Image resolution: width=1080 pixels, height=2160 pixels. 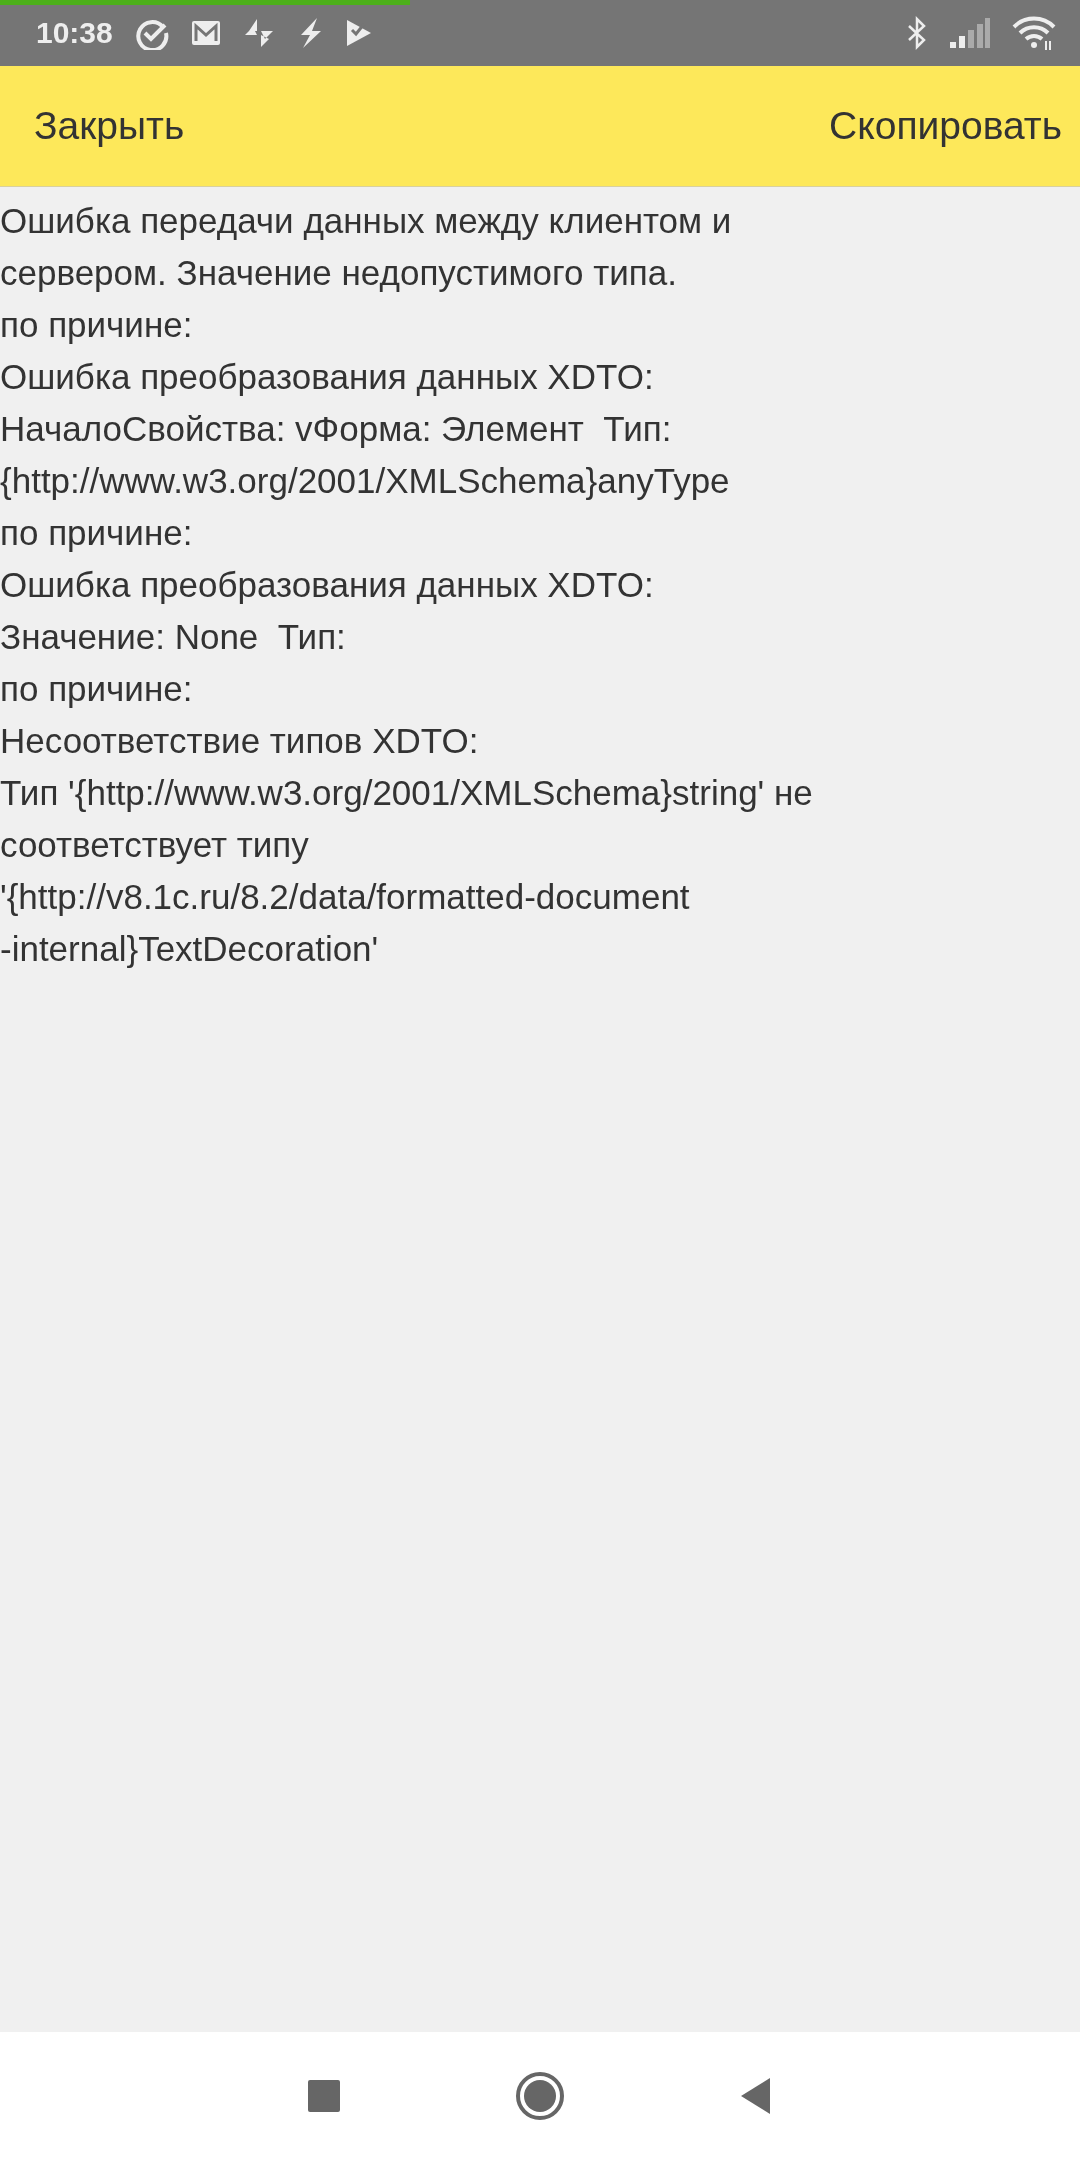 What do you see at coordinates (1034, 33) in the screenshot?
I see `wifi-icon` at bounding box center [1034, 33].